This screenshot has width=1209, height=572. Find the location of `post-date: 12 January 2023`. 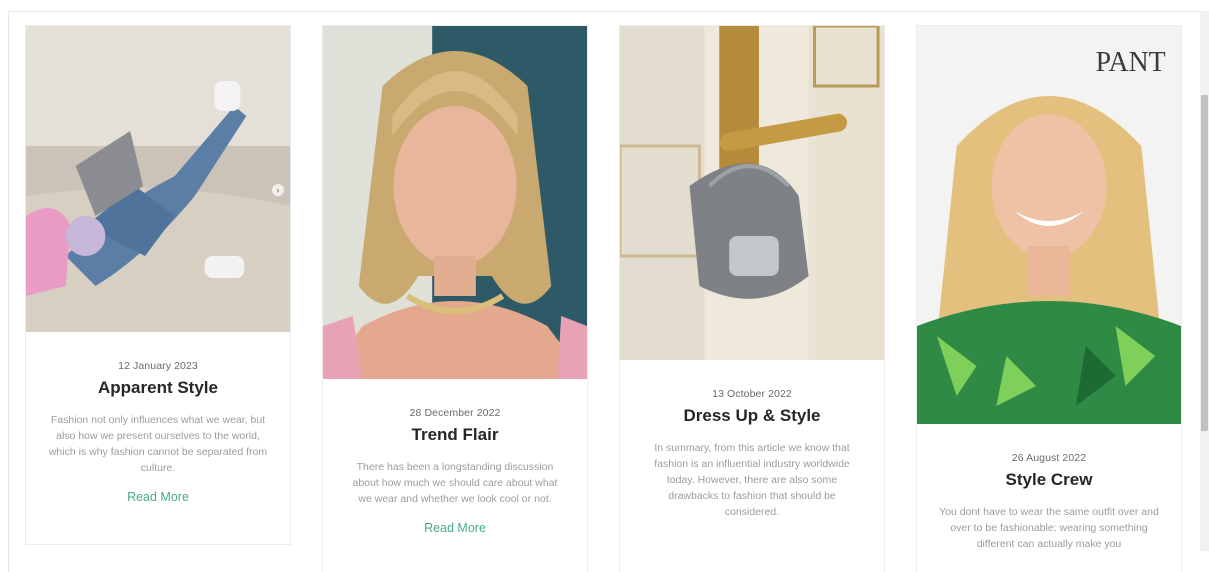

post-date: 12 January 2023 is located at coordinates (158, 366).